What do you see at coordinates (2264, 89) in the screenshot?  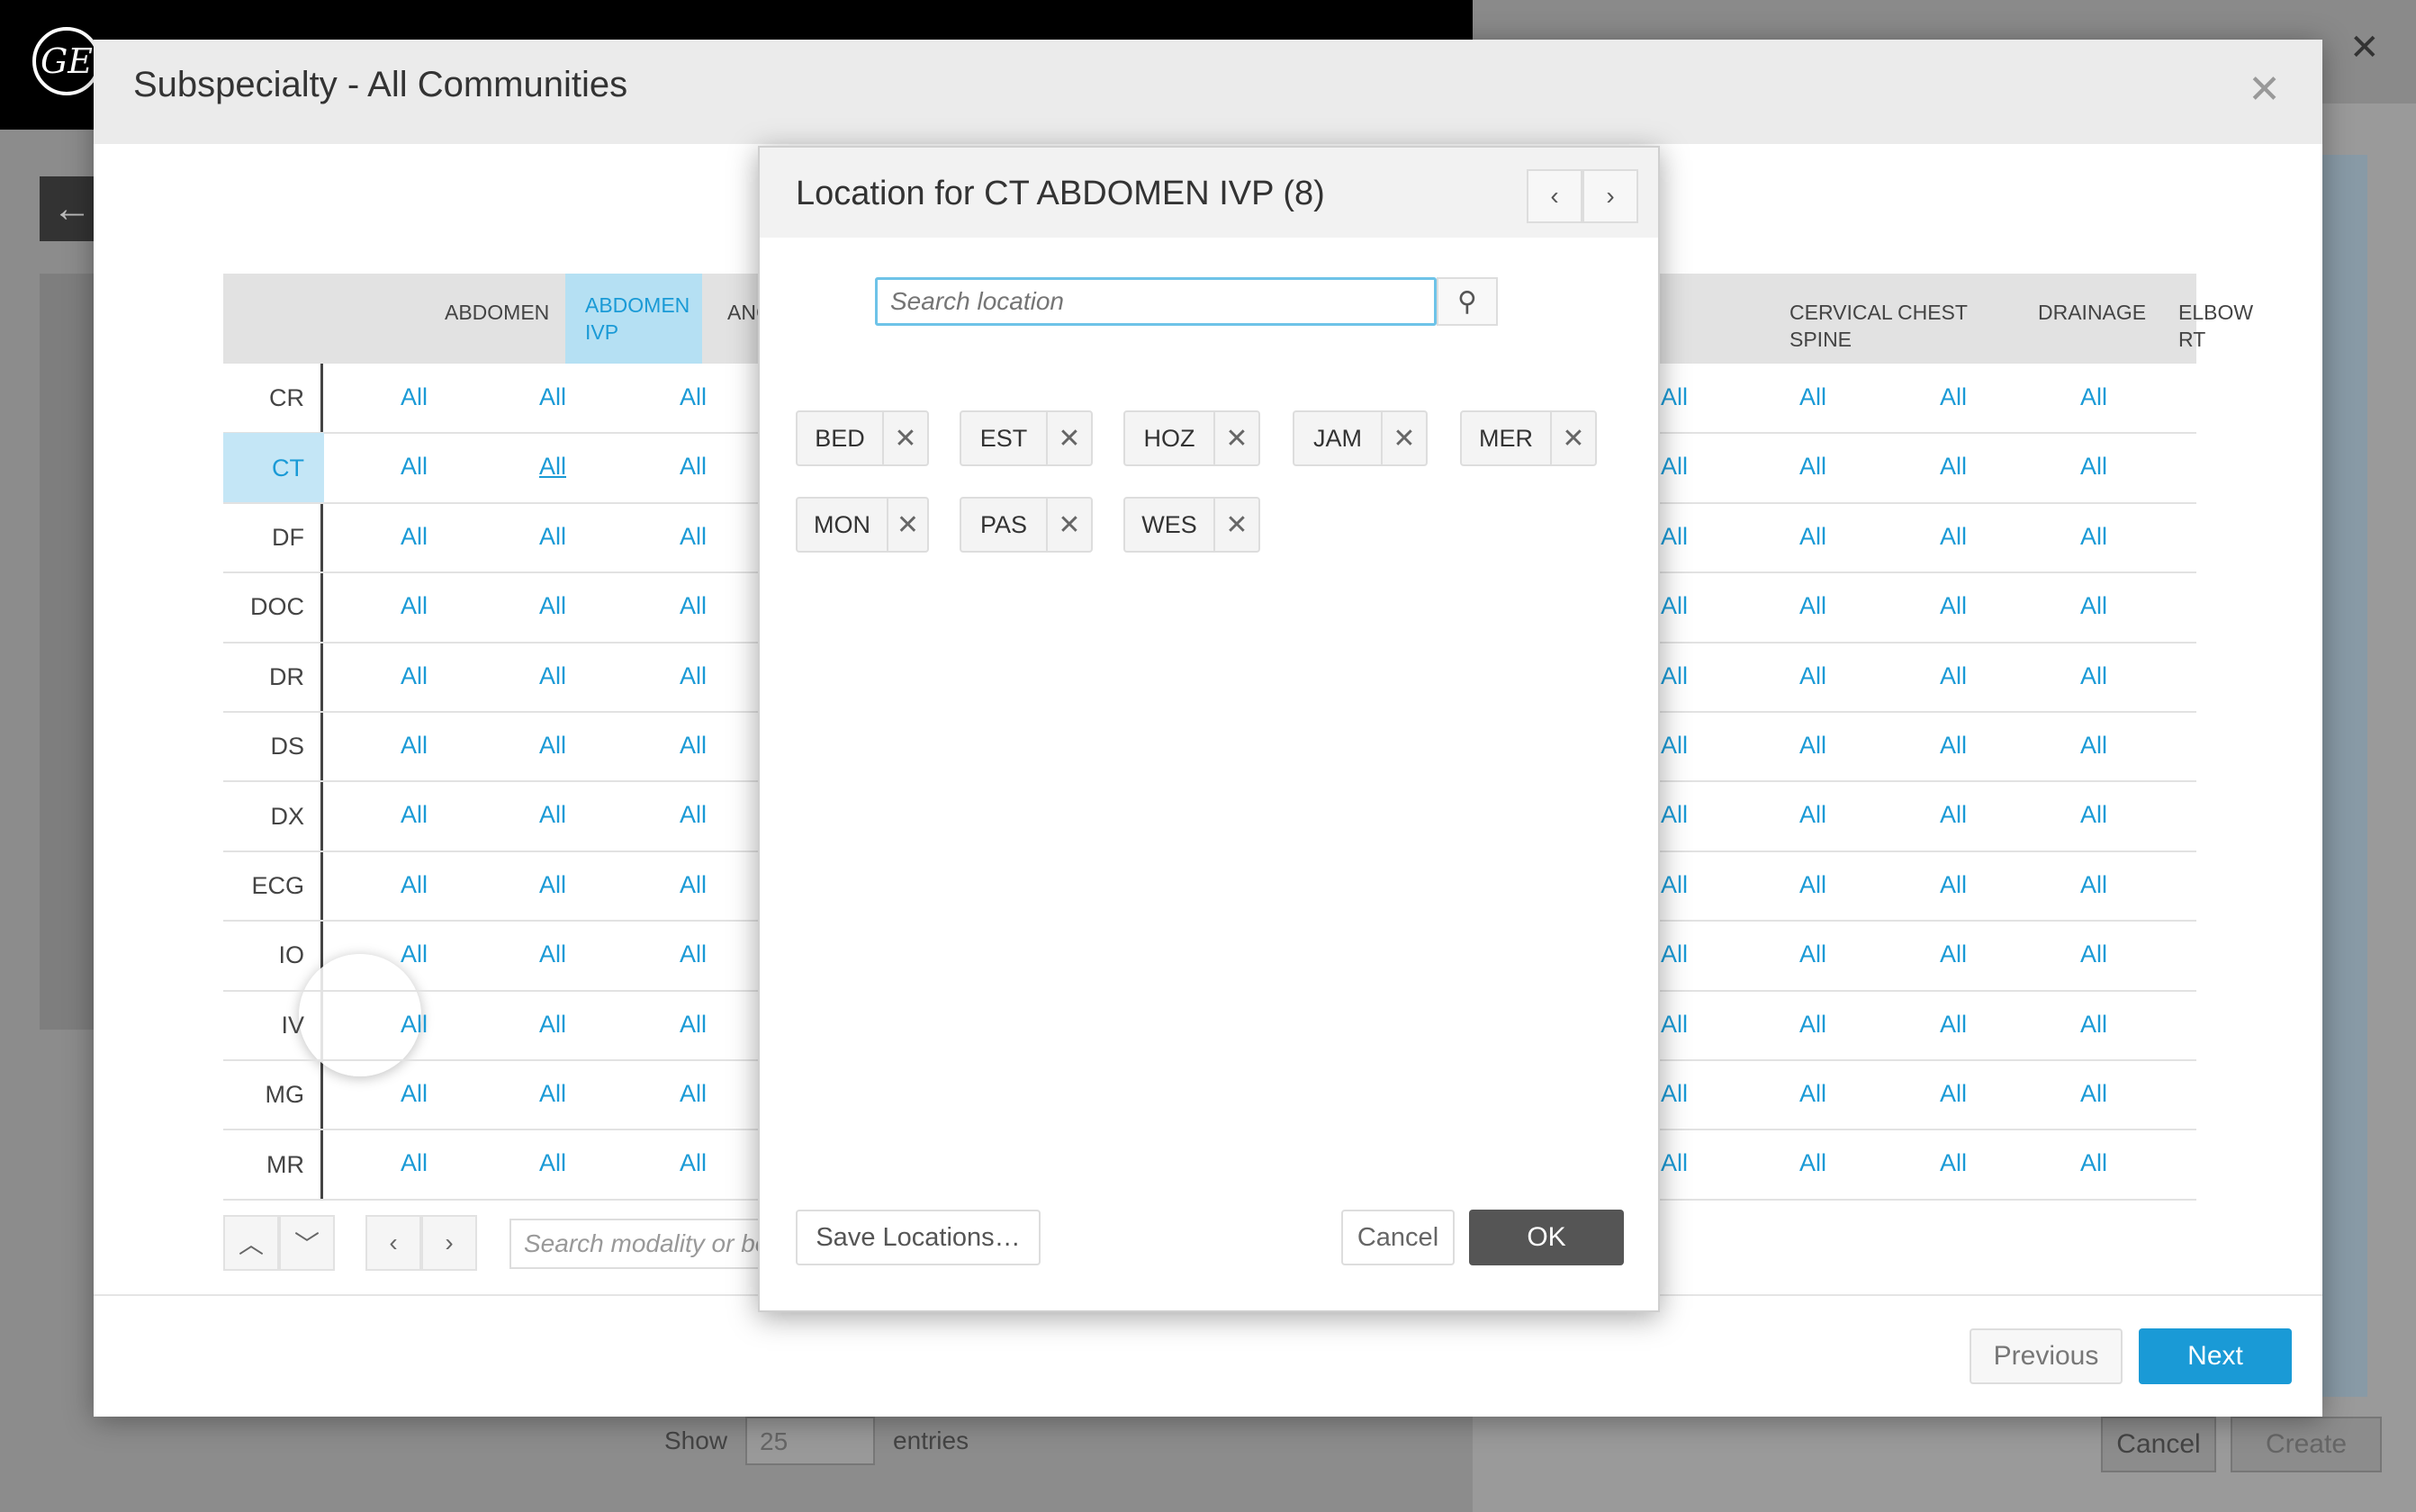 I see `close-icon: ✕` at bounding box center [2264, 89].